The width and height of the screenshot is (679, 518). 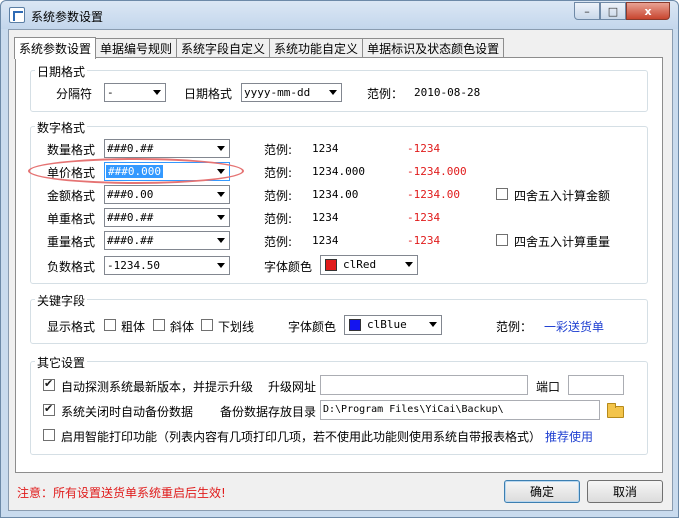 What do you see at coordinates (596, 385) in the screenshot?
I see `port-input` at bounding box center [596, 385].